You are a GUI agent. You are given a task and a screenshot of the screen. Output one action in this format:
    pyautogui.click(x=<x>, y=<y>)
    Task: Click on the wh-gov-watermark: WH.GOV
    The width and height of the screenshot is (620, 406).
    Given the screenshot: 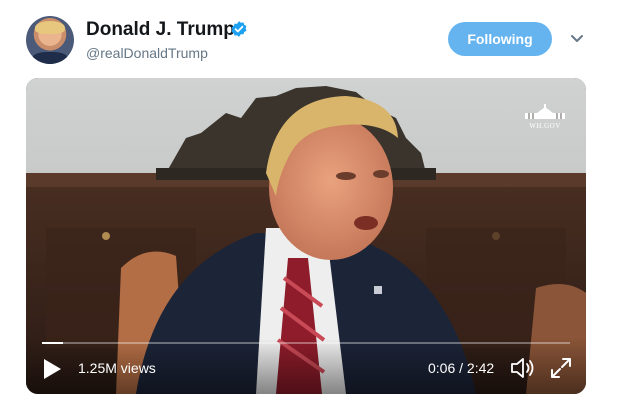 What is the action you would take?
    pyautogui.click(x=545, y=117)
    